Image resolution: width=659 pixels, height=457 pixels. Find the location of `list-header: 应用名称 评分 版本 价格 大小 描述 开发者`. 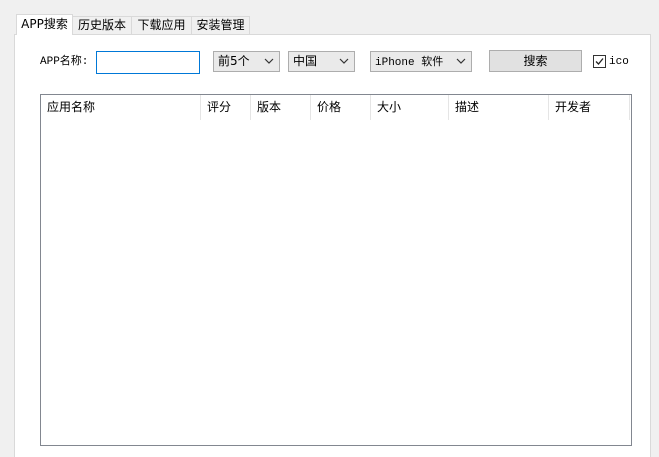

list-header: 应用名称 评分 版本 价格 大小 描述 开发者 is located at coordinates (336, 107).